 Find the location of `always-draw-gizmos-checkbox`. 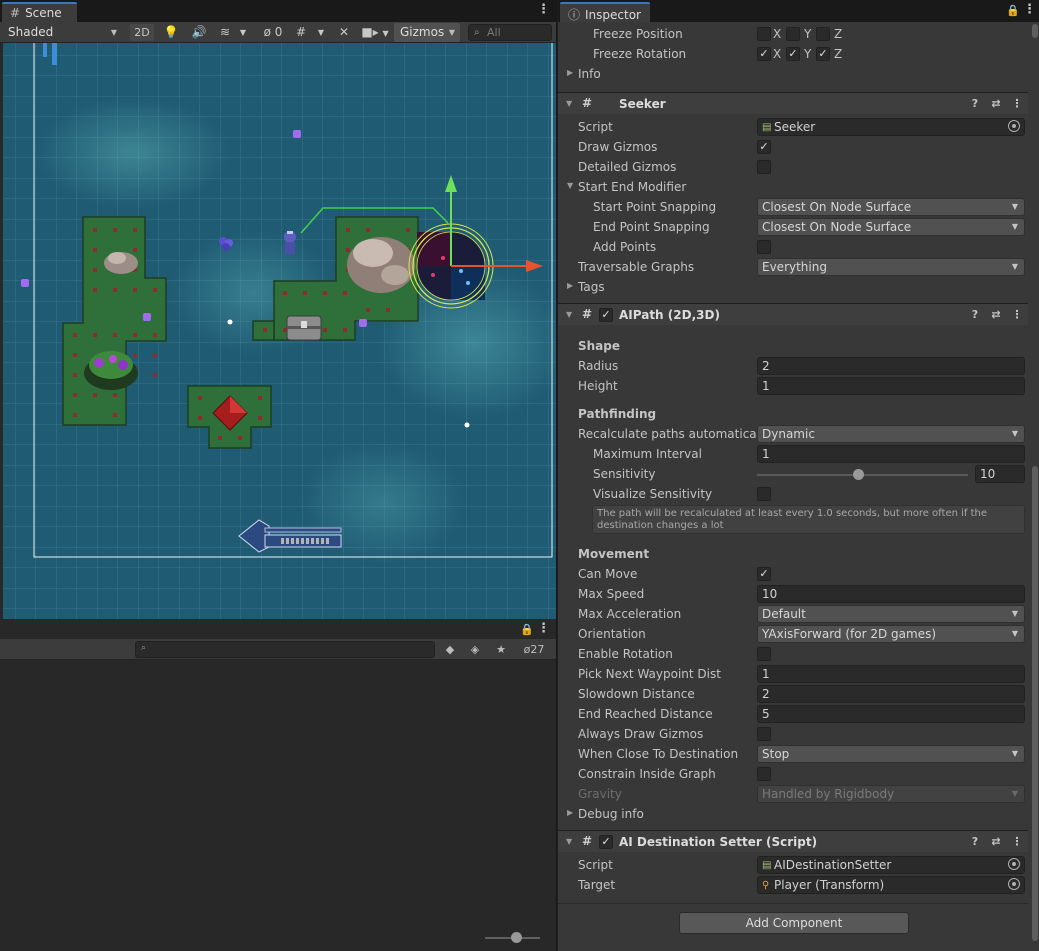

always-draw-gizmos-checkbox is located at coordinates (764, 734).